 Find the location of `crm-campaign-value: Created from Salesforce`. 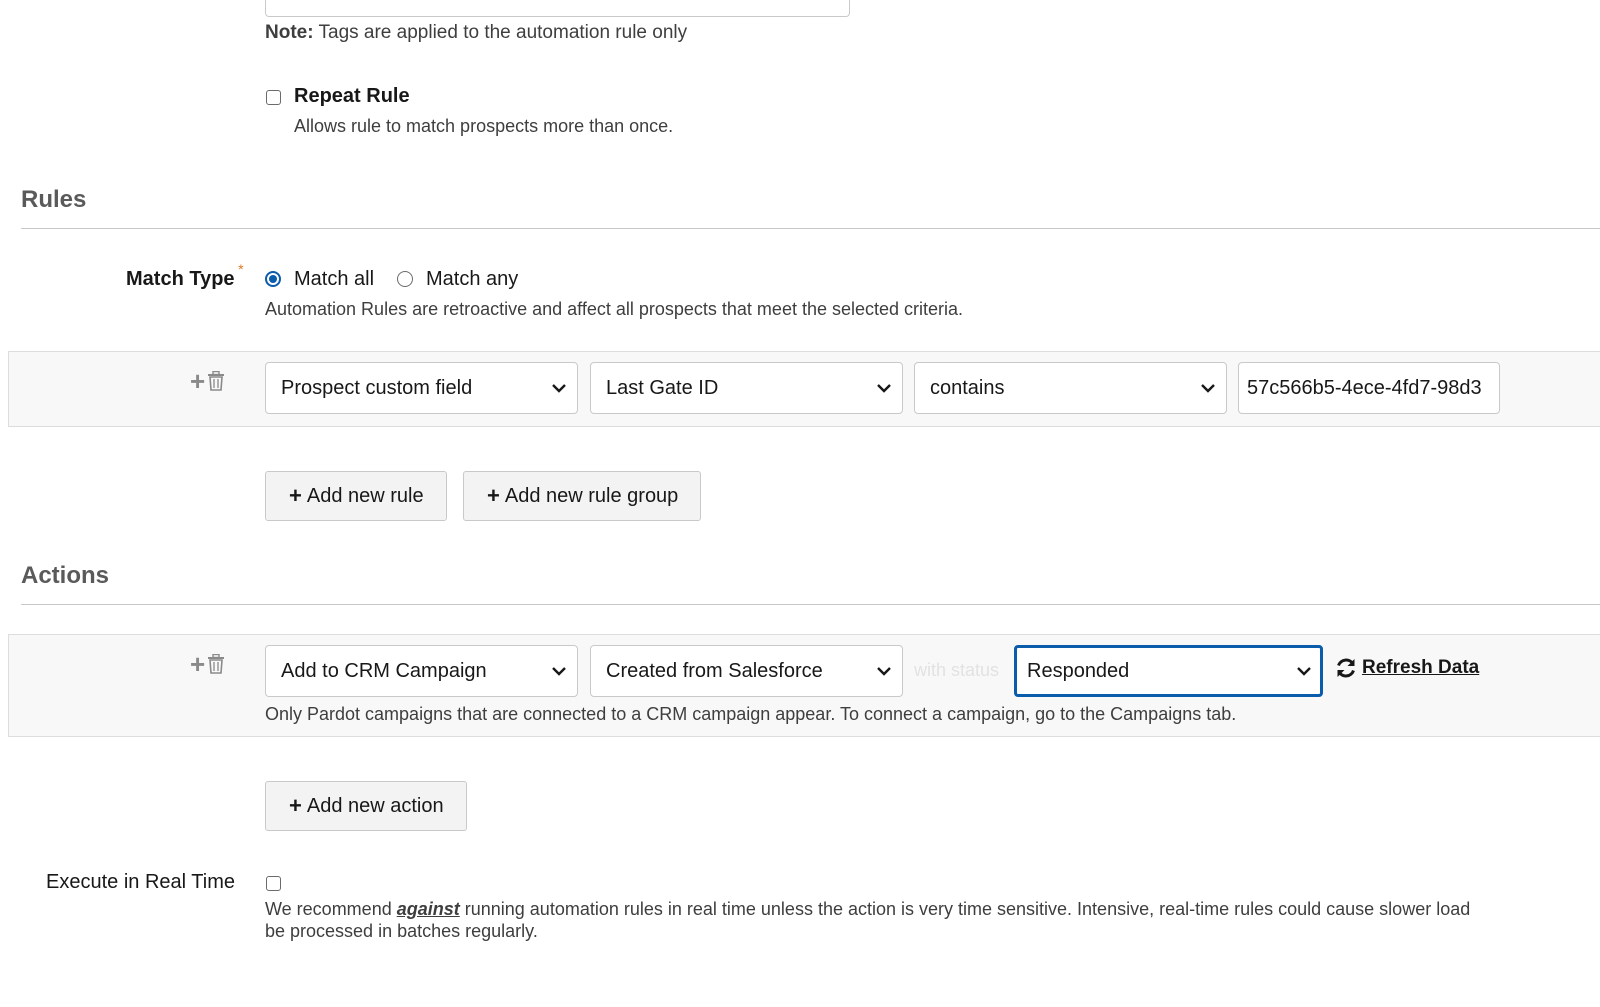

crm-campaign-value: Created from Salesforce is located at coordinates (714, 670).